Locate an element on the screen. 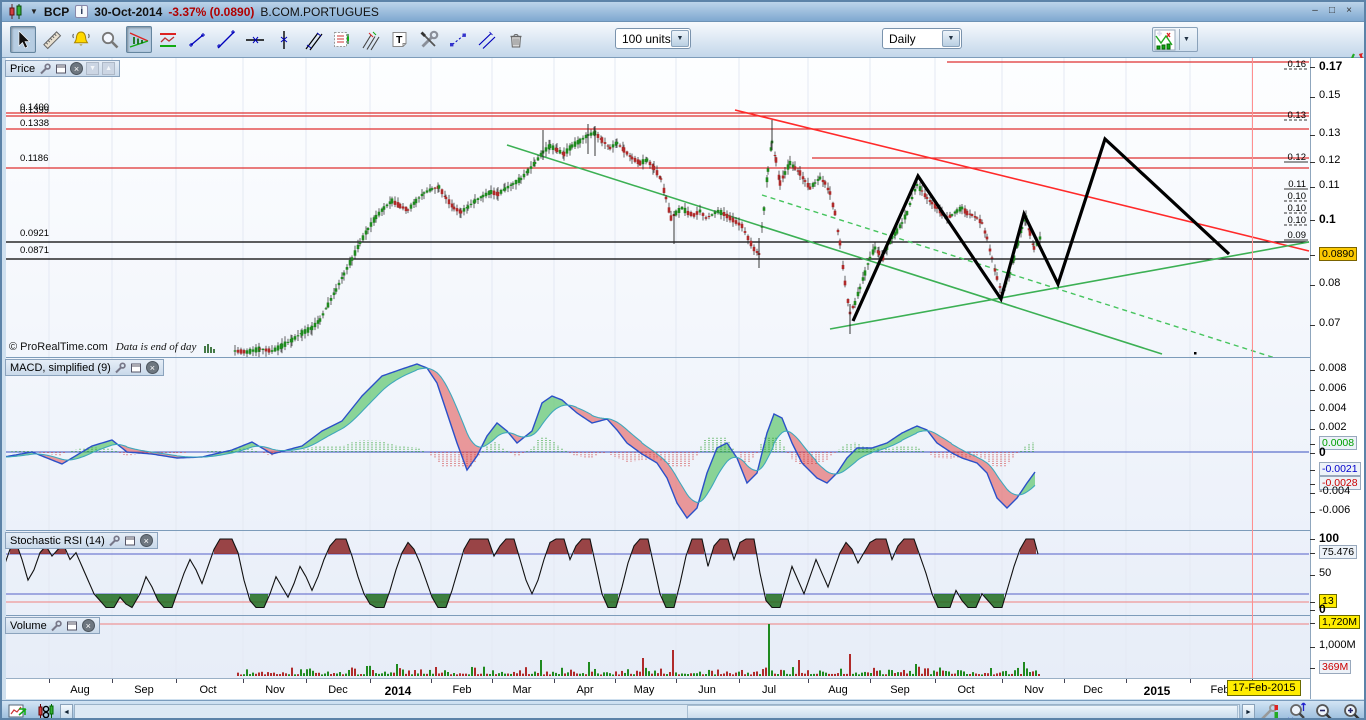 The height and width of the screenshot is (720, 1366). zoom-range-button is located at coordinates (1296, 710).